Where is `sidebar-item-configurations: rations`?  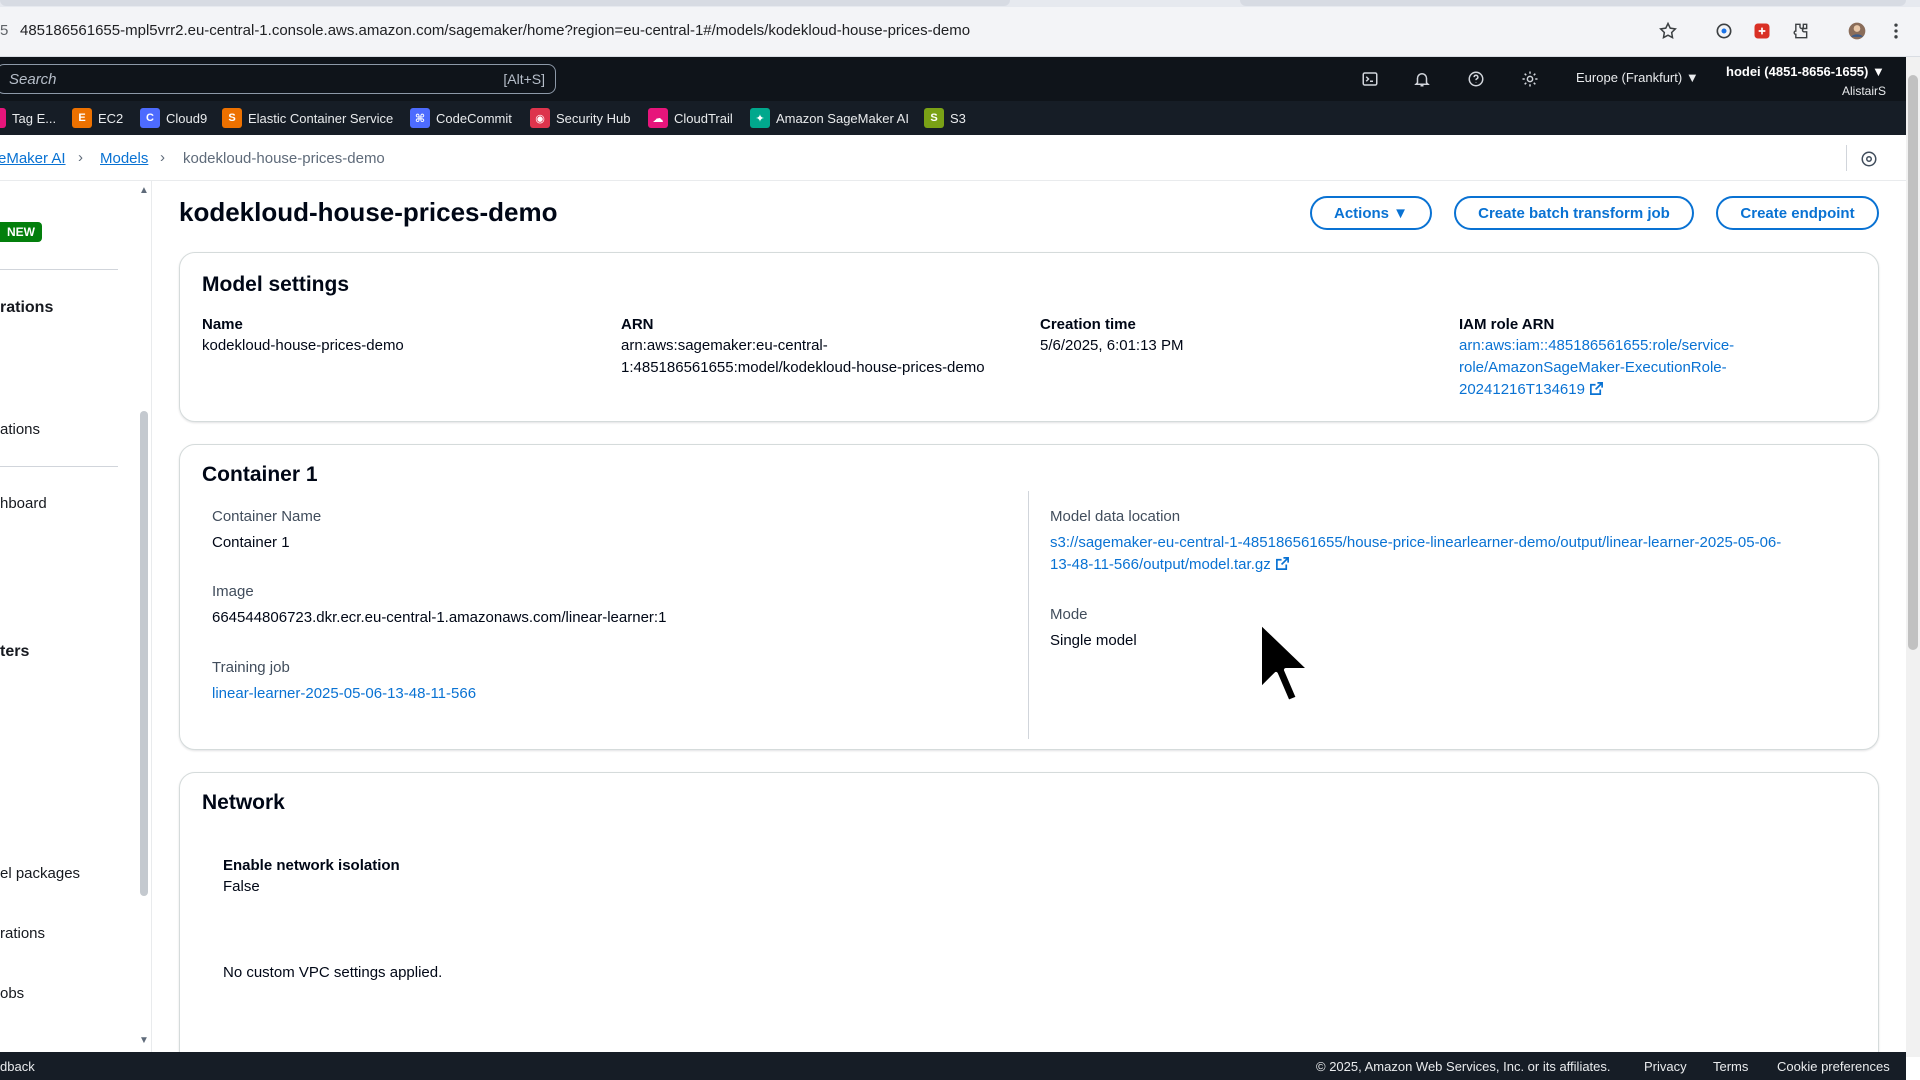
sidebar-item-configurations: rations is located at coordinates (22, 933).